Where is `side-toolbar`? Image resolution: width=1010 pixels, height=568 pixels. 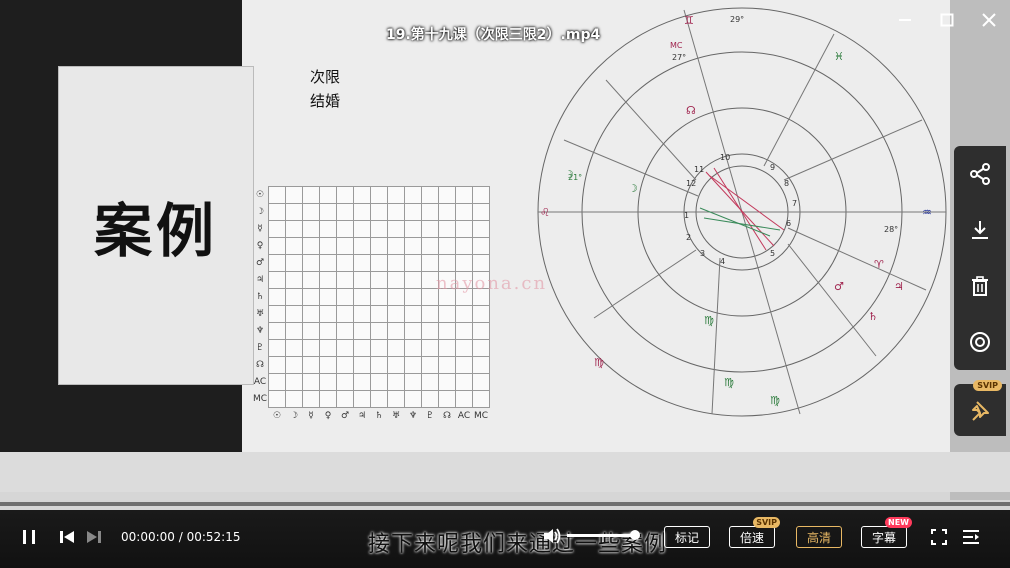 side-toolbar is located at coordinates (980, 258).